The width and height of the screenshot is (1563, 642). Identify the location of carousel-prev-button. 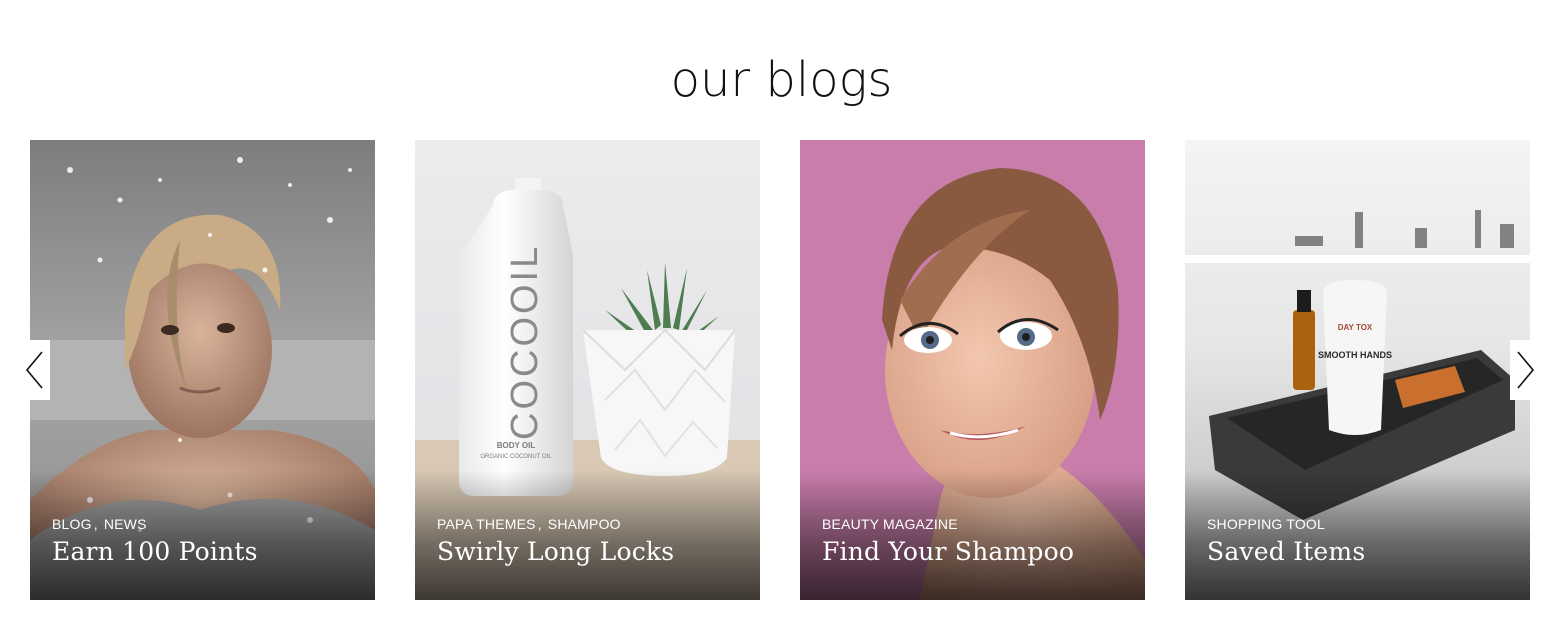
(35, 370).